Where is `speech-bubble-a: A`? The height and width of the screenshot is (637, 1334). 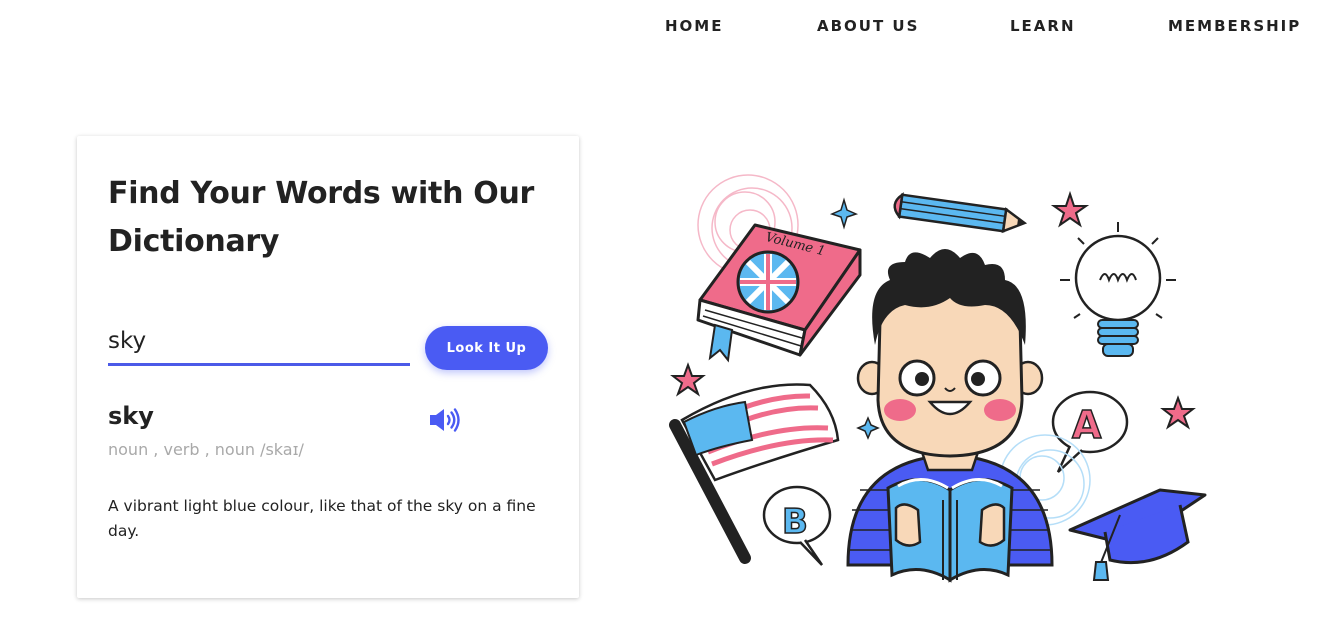 speech-bubble-a: A is located at coordinates (1090, 431).